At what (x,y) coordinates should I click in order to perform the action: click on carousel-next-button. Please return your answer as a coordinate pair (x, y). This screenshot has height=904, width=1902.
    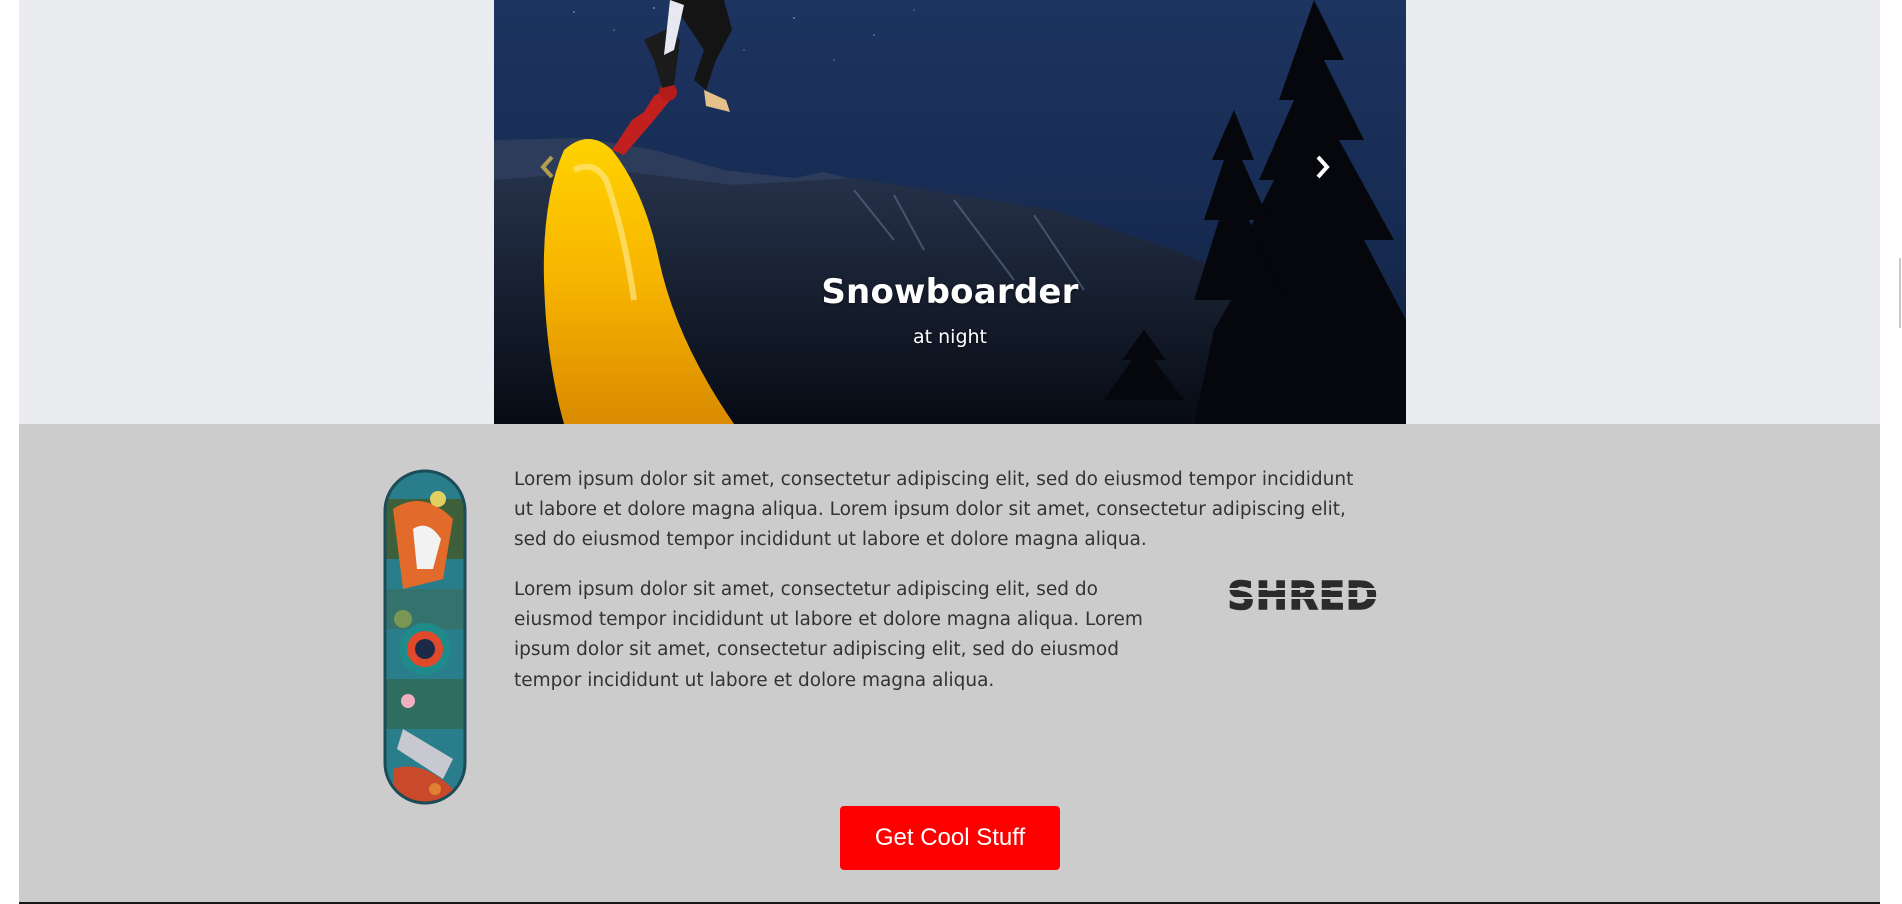
    Looking at the image, I should click on (1334, 174).